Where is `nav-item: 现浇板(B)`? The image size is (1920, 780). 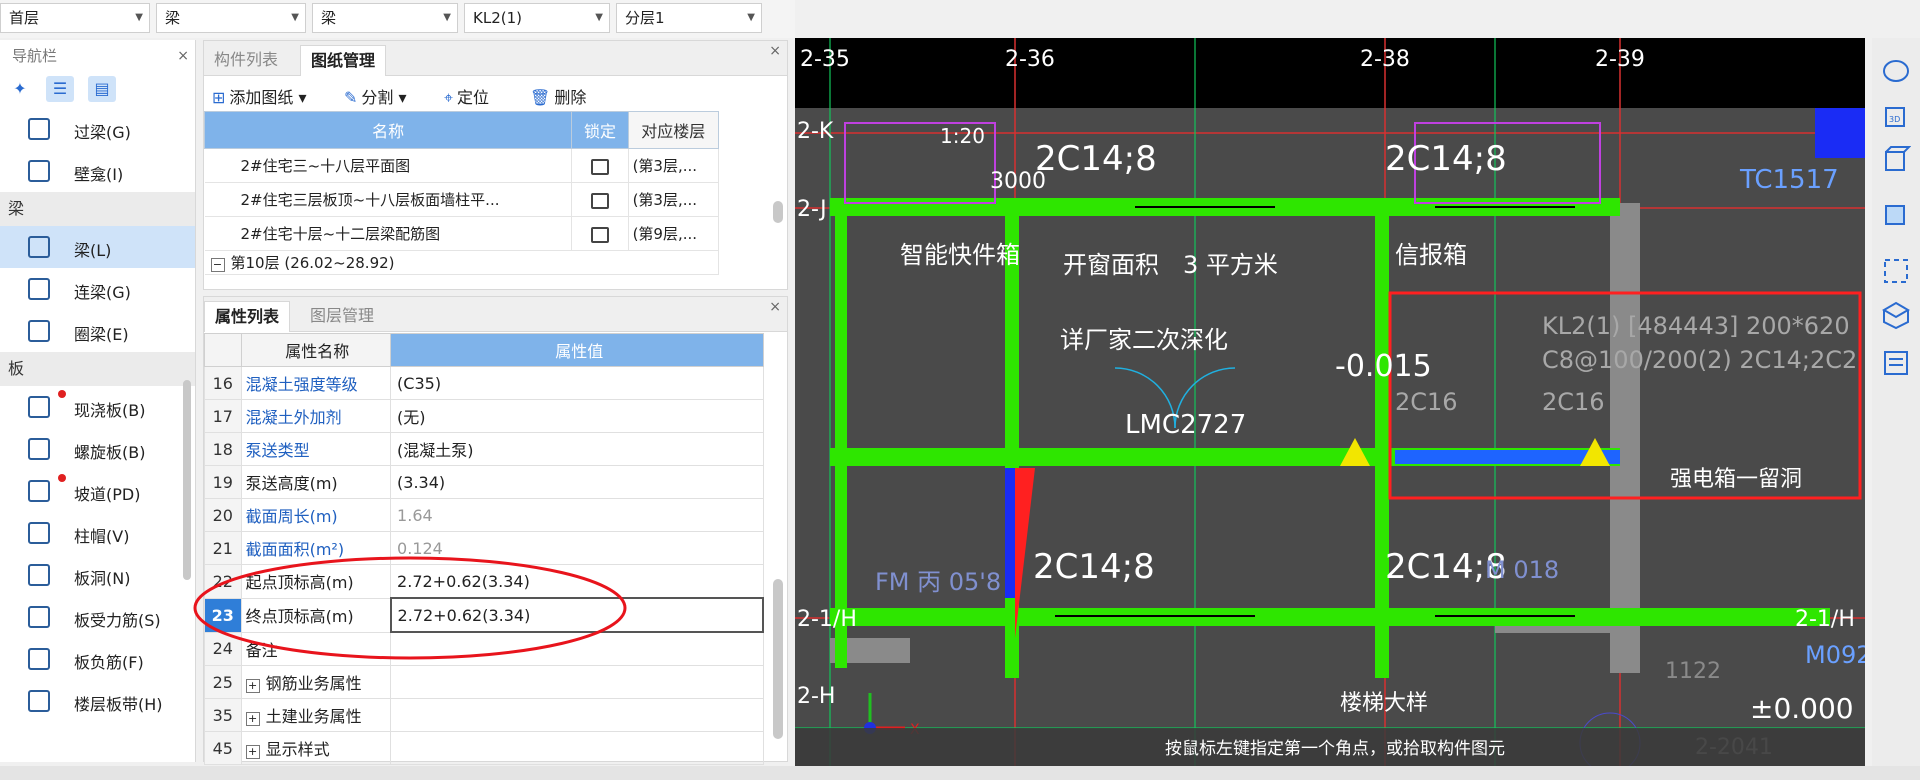 nav-item: 现浇板(B) is located at coordinates (97, 407).